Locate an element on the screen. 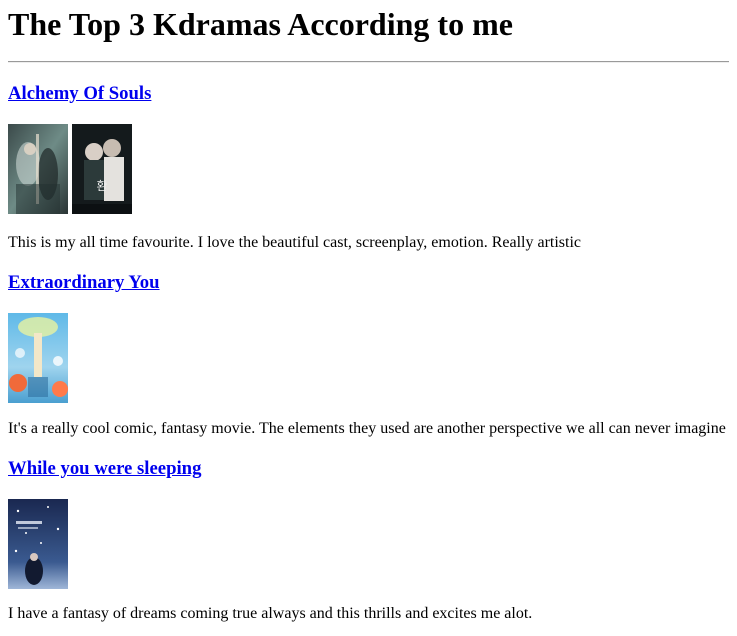 The height and width of the screenshot is (636, 737). drama-link-extraordinary-you: Extraordinary You is located at coordinates (84, 282).